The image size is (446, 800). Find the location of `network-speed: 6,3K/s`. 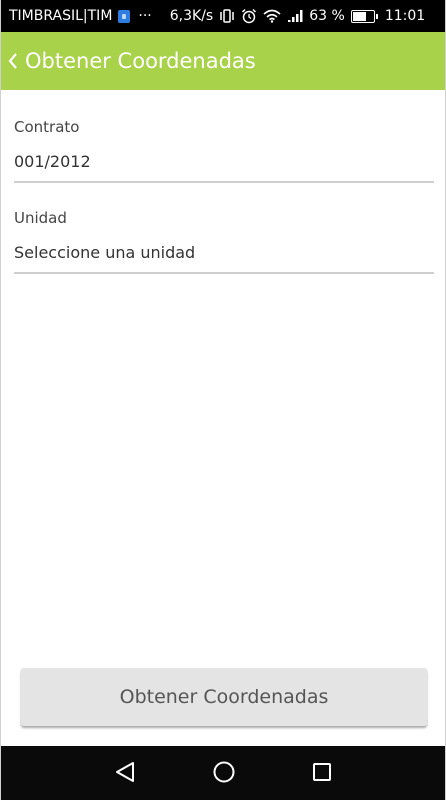

network-speed: 6,3K/s is located at coordinates (191, 16).